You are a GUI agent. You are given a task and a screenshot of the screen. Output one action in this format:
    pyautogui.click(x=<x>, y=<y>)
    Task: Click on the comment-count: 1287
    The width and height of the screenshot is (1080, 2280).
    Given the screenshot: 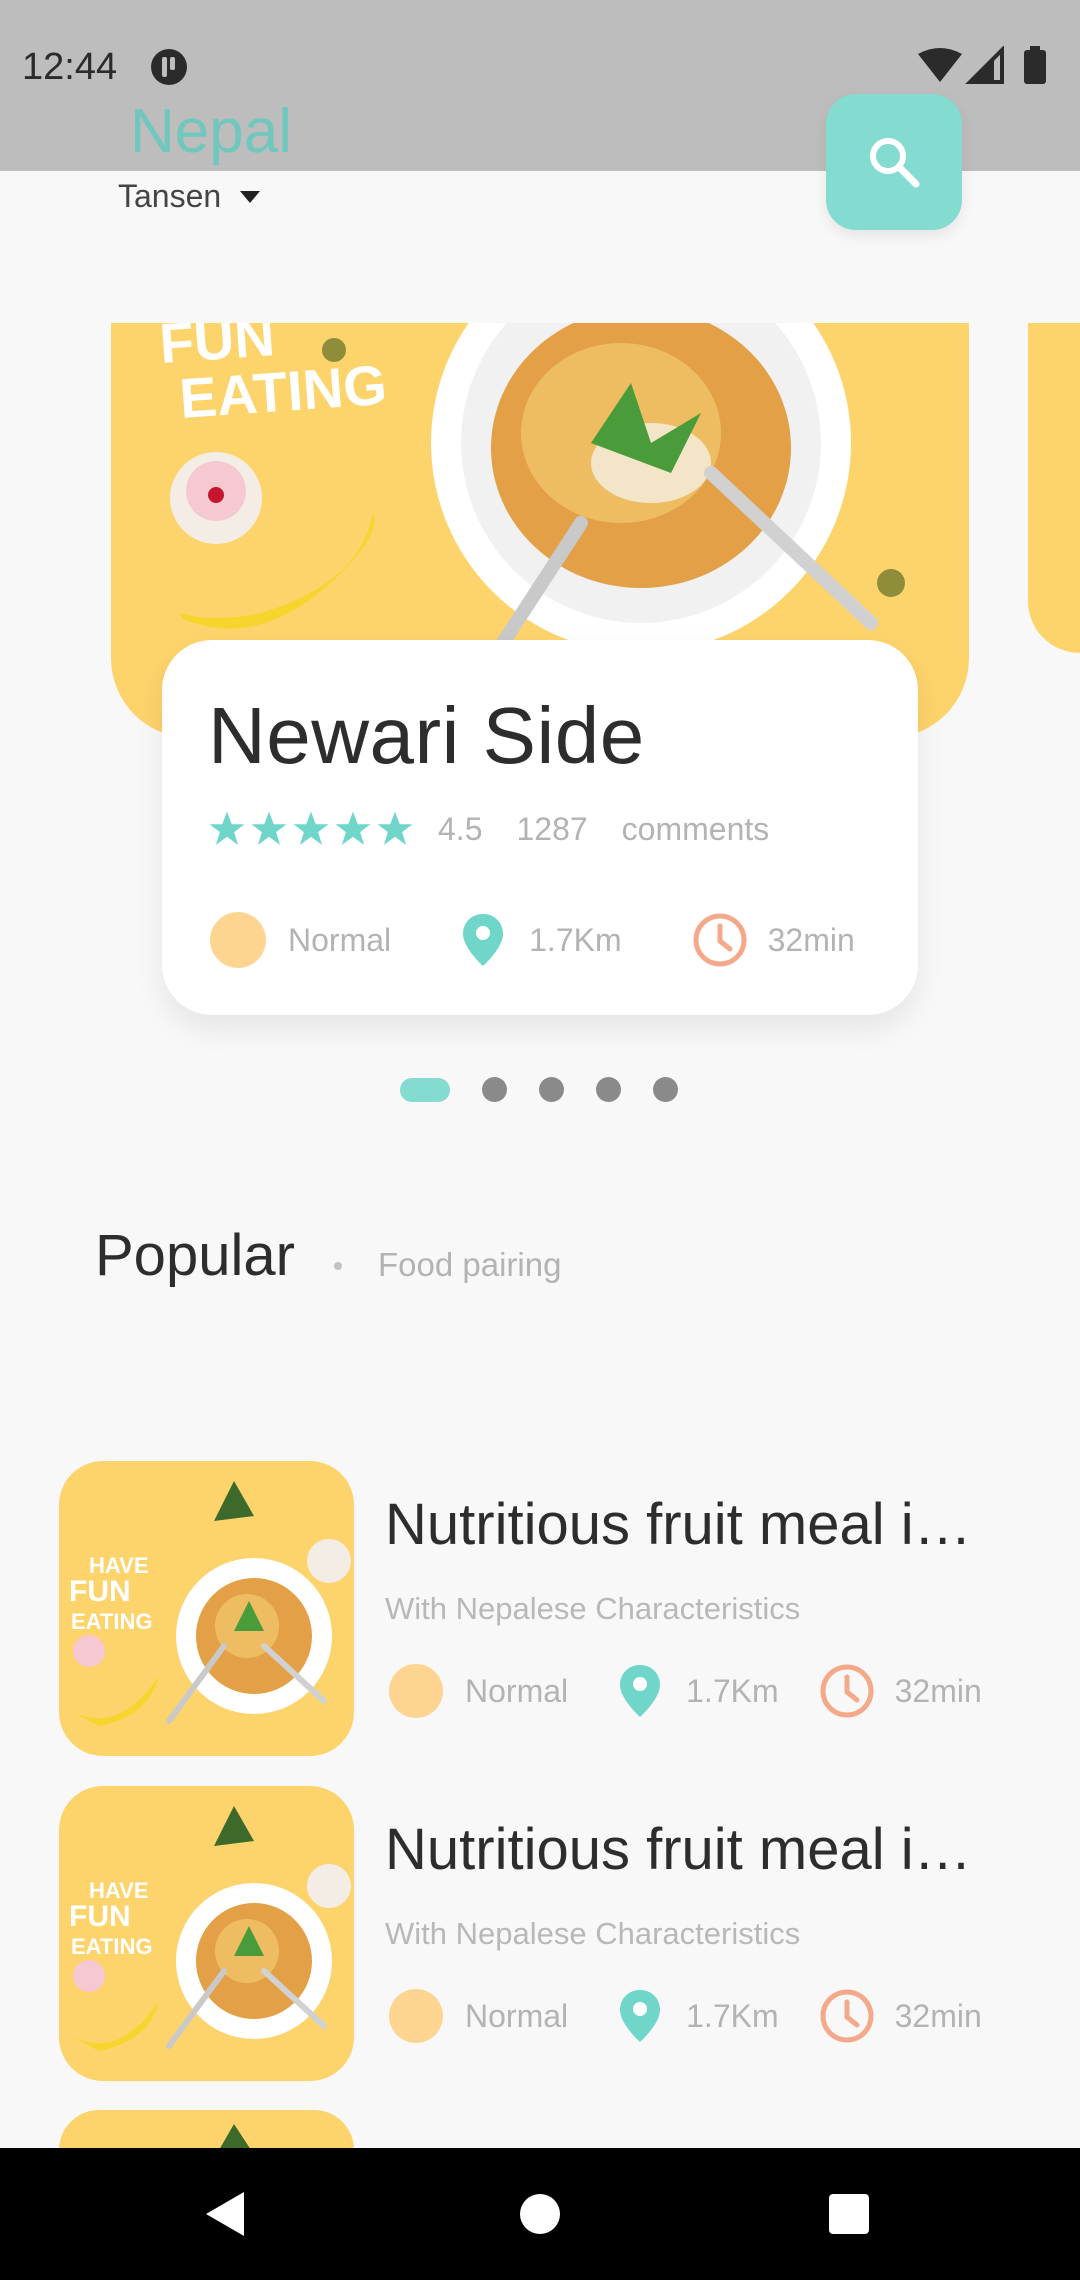 What is the action you would take?
    pyautogui.click(x=552, y=828)
    